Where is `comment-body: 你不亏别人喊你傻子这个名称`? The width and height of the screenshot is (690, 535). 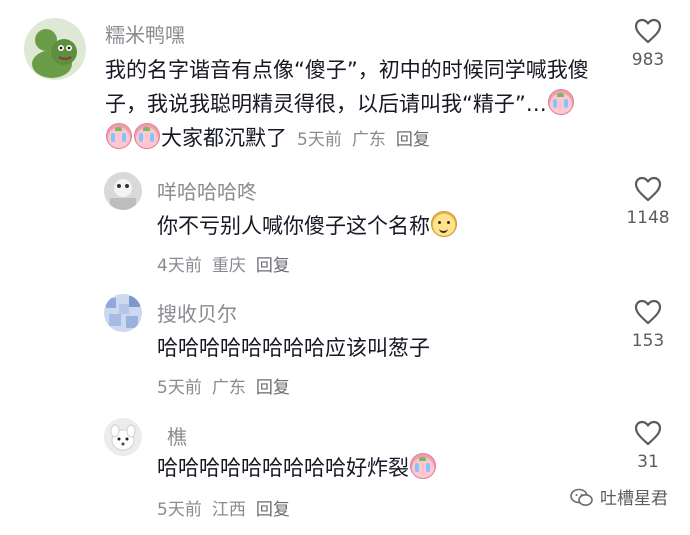 comment-body: 你不亏别人喊你傻子这个名称 is located at coordinates (293, 226).